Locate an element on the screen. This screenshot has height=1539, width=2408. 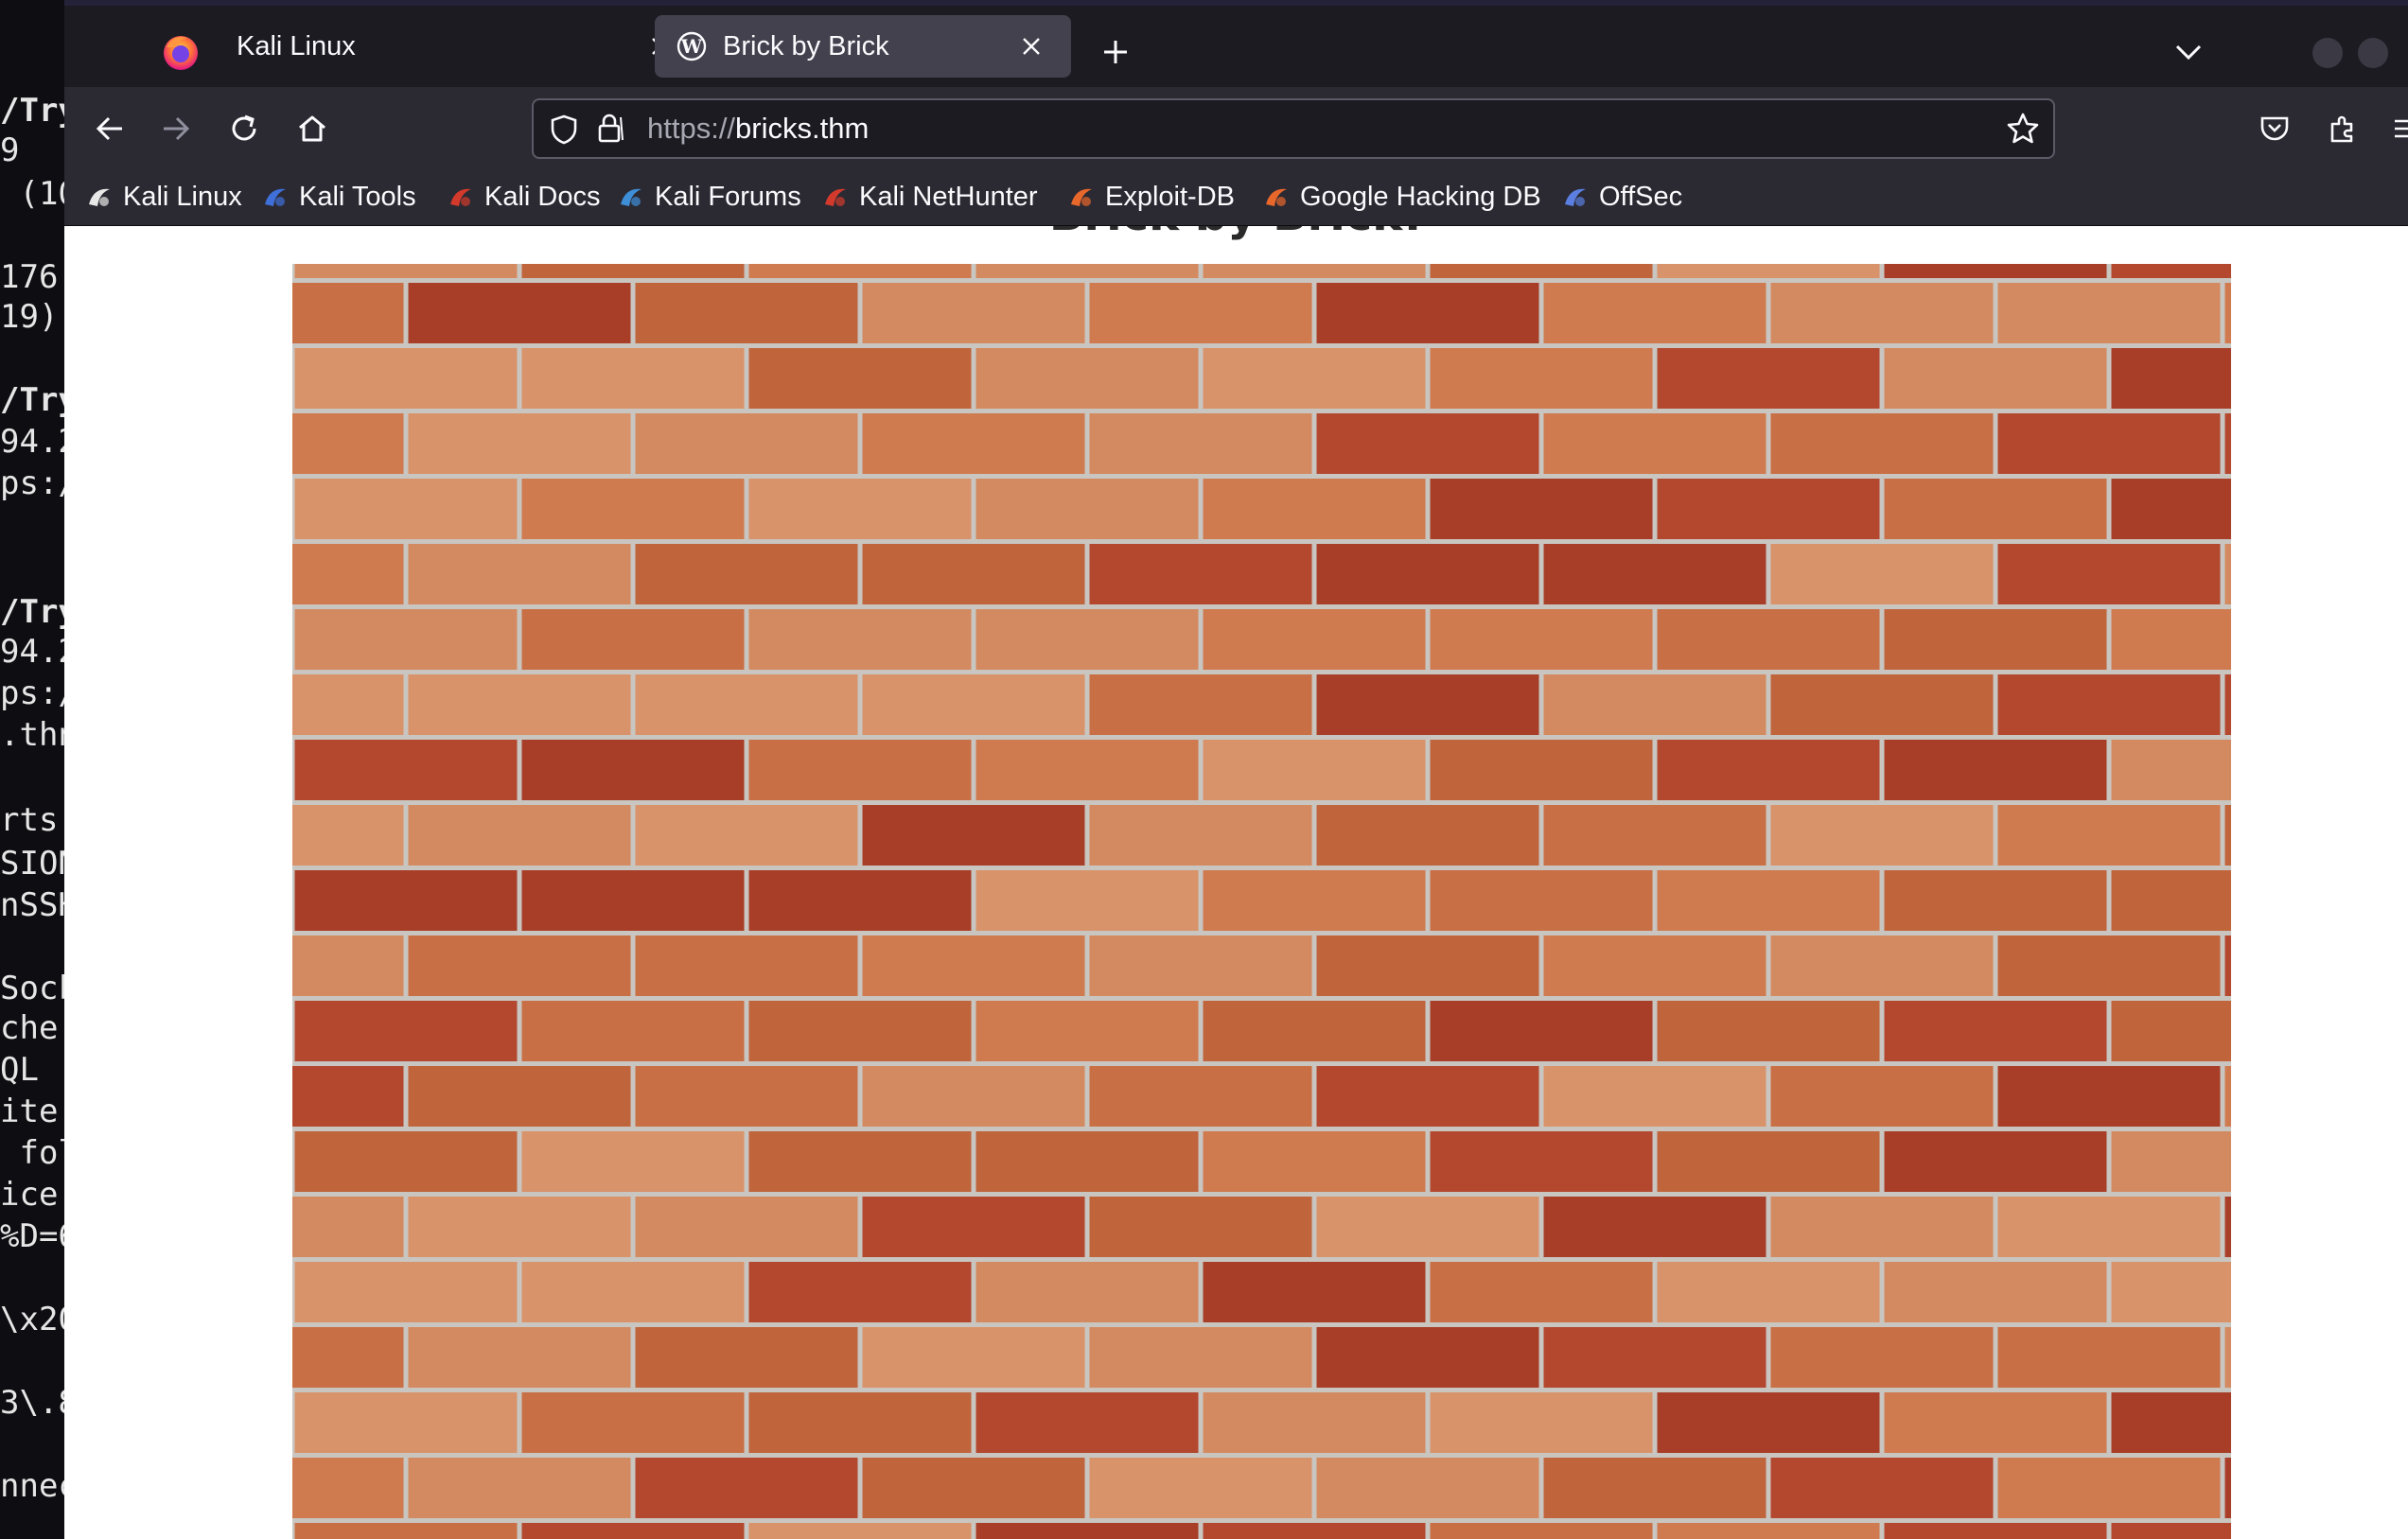
terminal-line: 3\.8 is located at coordinates (32, 1403).